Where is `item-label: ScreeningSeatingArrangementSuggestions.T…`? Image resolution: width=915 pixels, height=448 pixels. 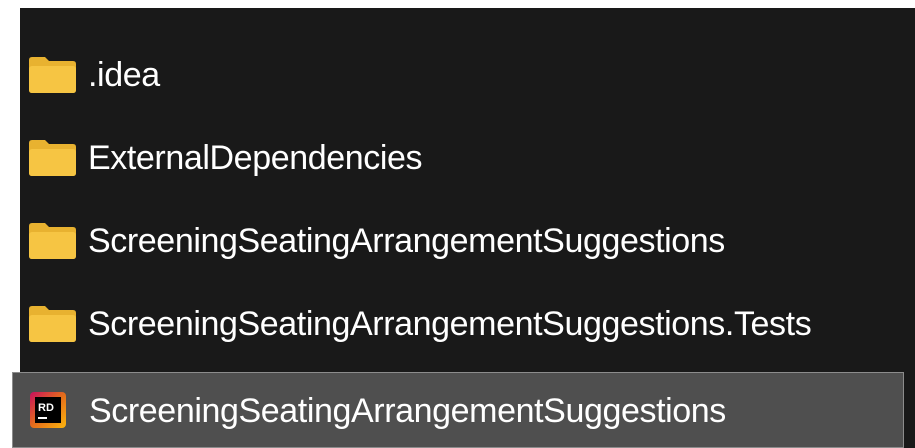 item-label: ScreeningSeatingArrangementSuggestions.T… is located at coordinates (450, 324).